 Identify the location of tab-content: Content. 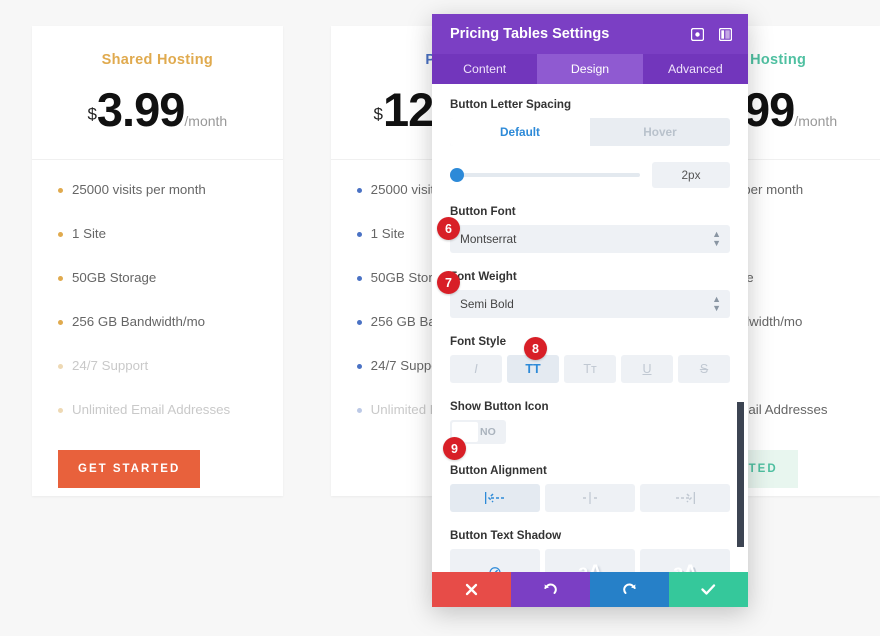
(484, 69).